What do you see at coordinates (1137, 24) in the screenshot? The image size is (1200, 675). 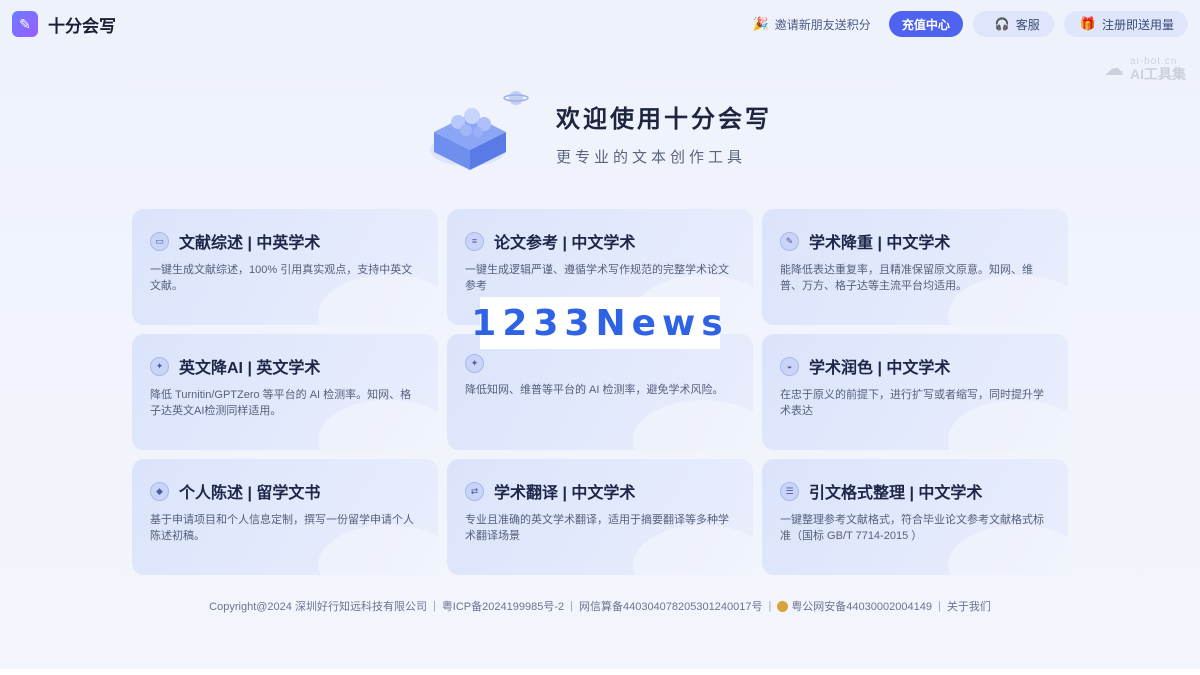 I see `register-label: 注册即送用量` at bounding box center [1137, 24].